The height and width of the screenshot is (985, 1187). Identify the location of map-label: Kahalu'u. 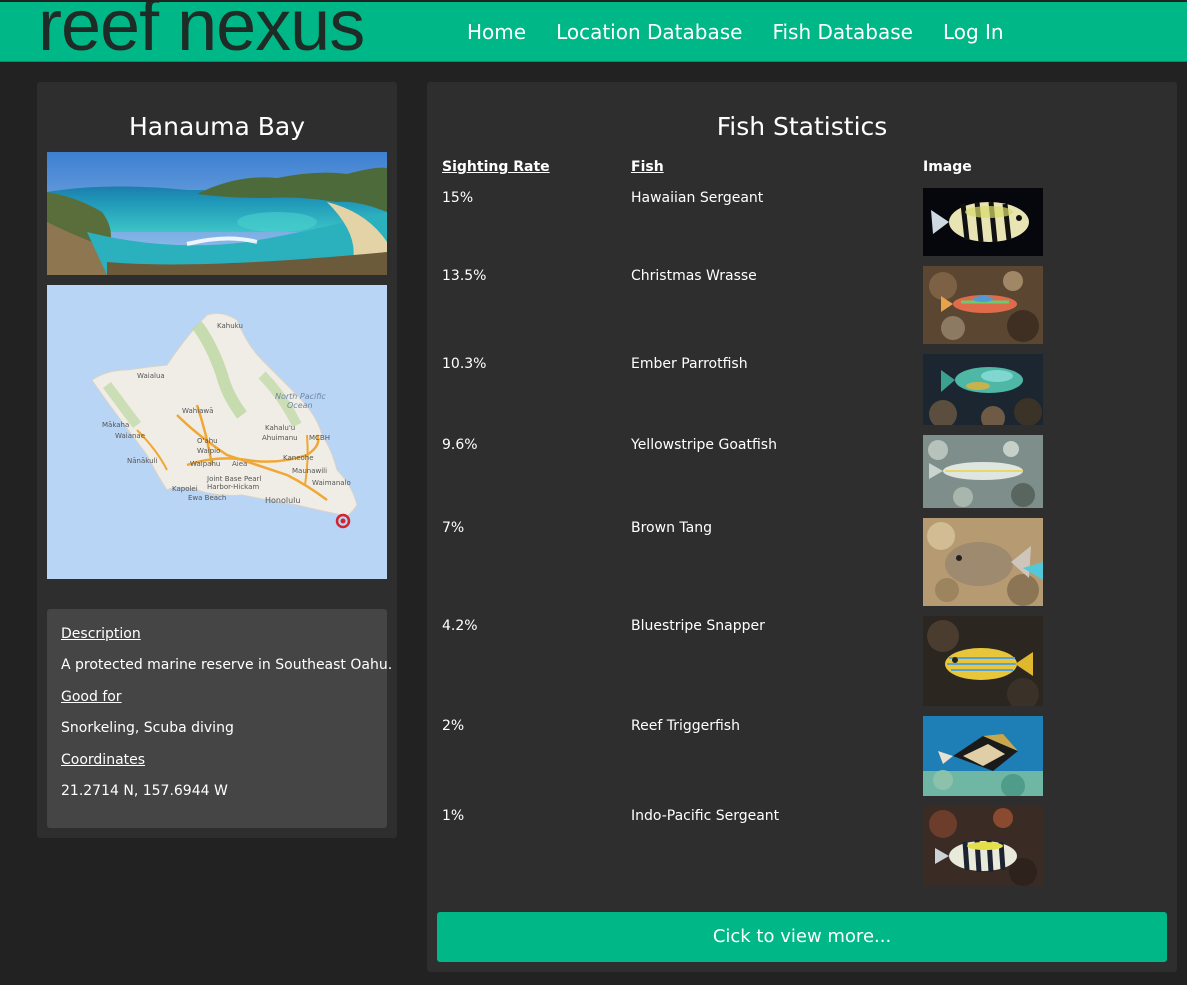
(280, 428).